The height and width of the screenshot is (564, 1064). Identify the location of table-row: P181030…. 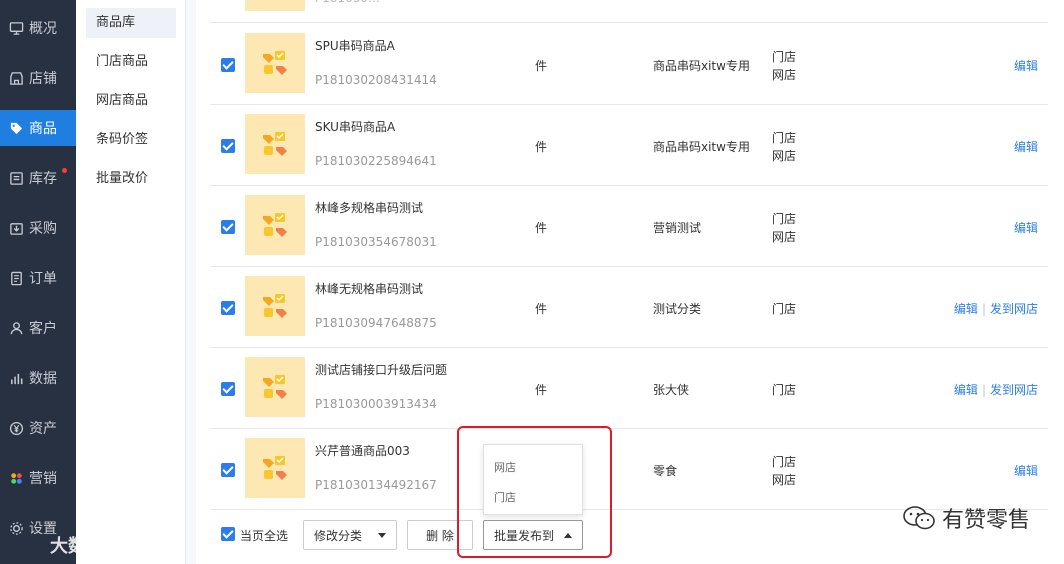
(629, 11).